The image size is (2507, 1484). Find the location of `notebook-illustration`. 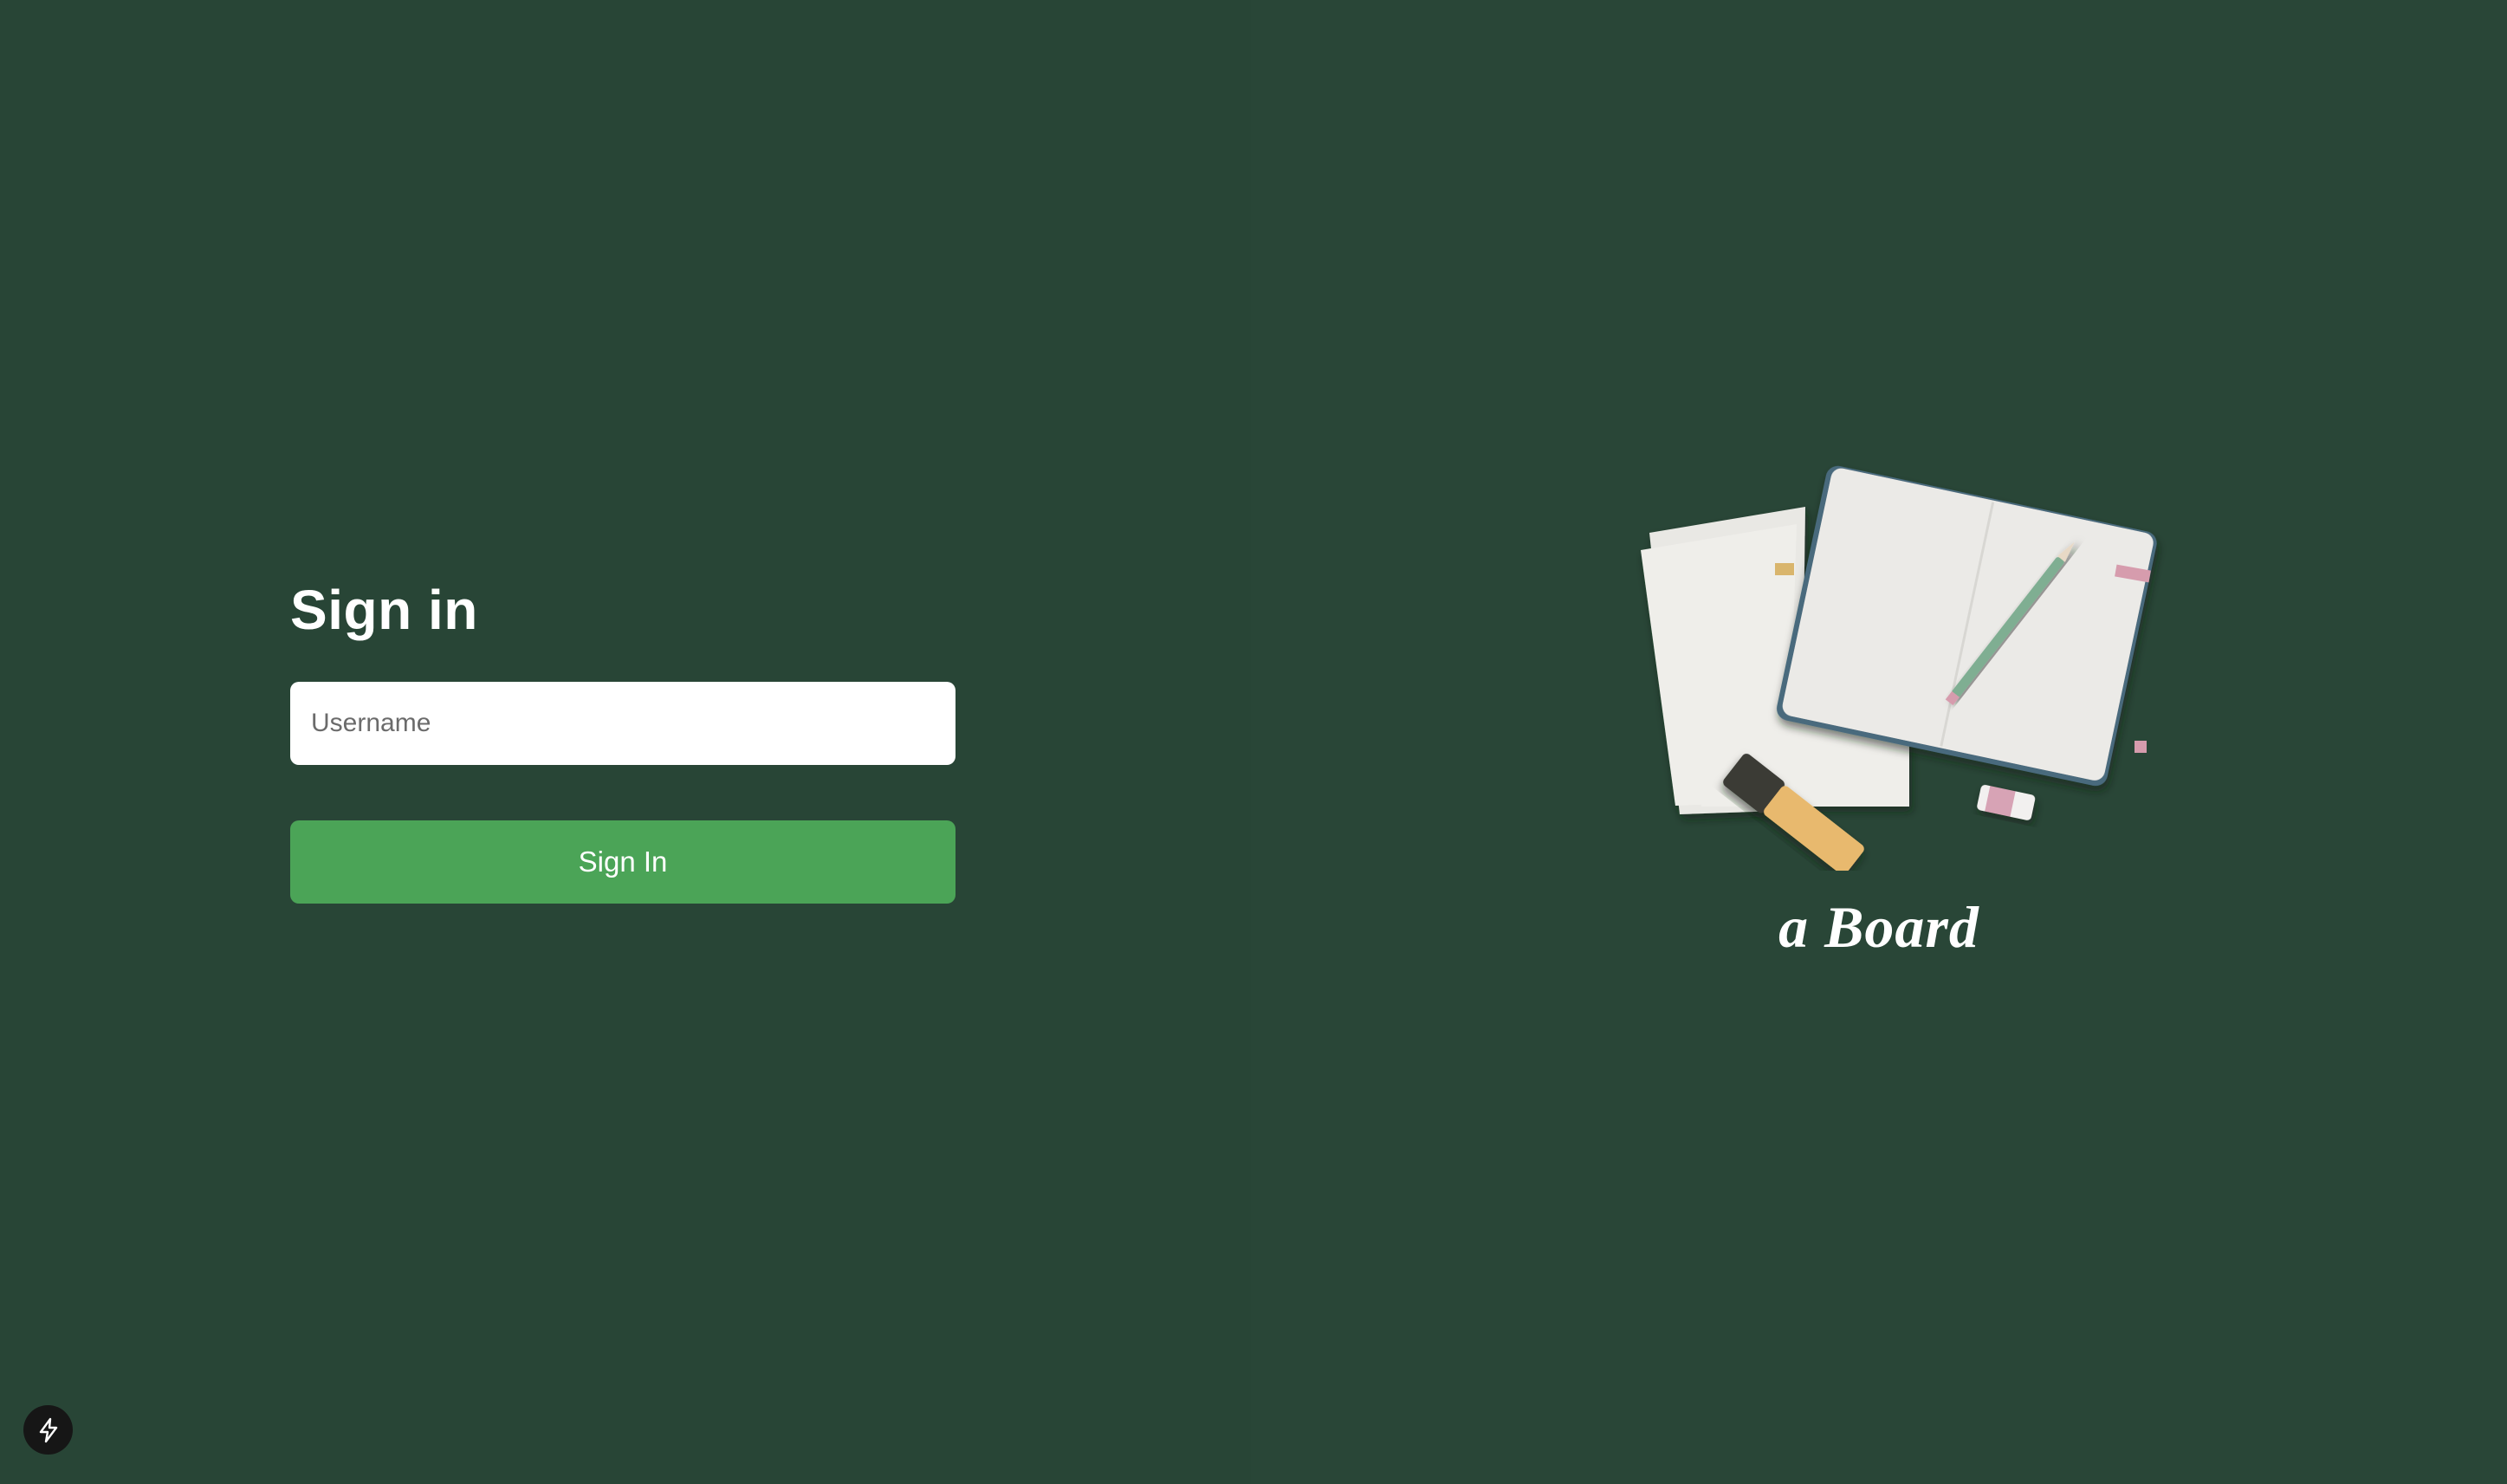

notebook-illustration is located at coordinates (1899, 668).